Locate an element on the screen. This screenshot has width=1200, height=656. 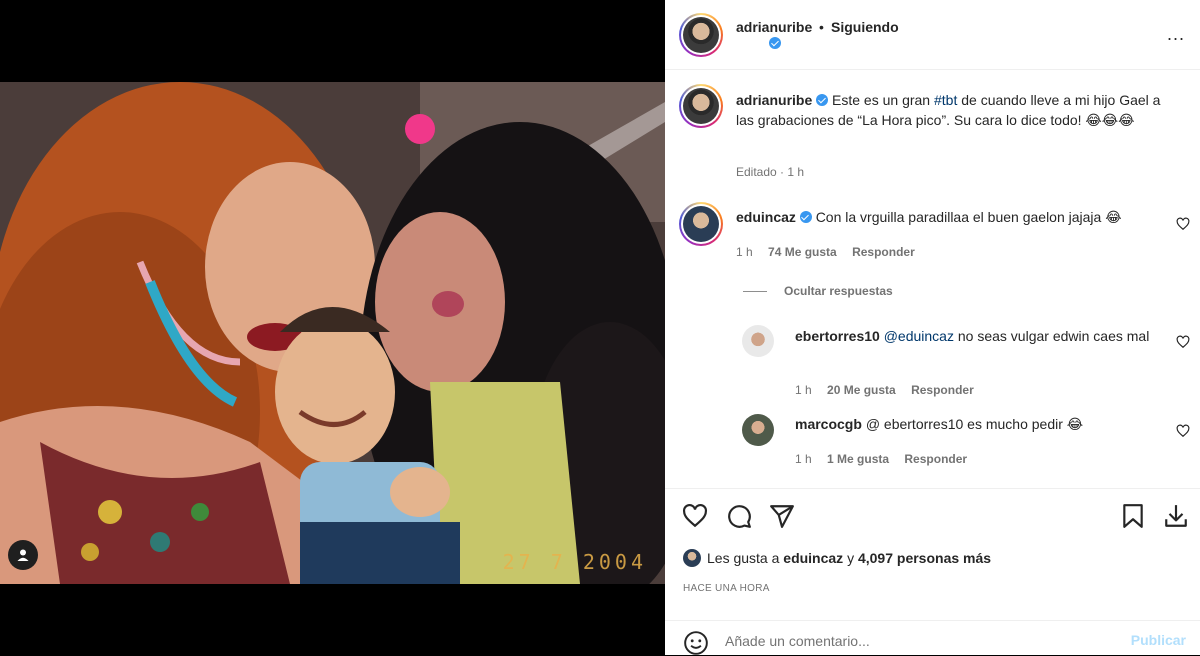
send-icon is located at coordinates (782, 516).